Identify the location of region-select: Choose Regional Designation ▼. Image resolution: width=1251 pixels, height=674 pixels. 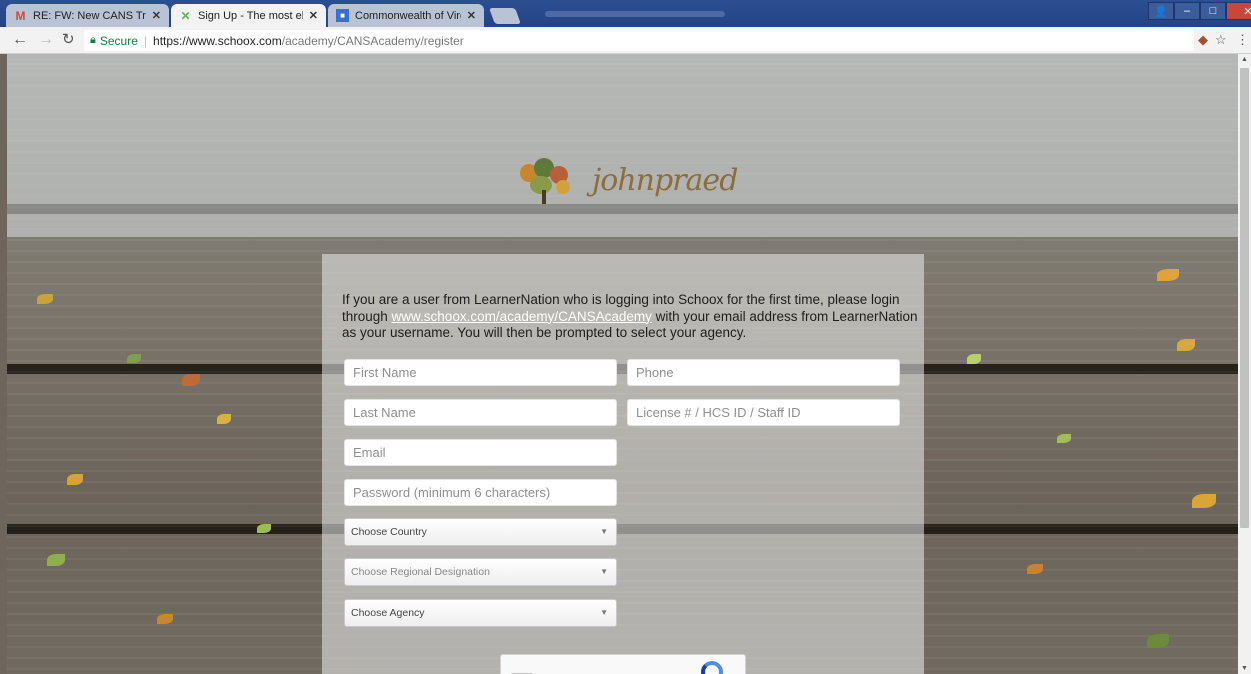
(480, 572).